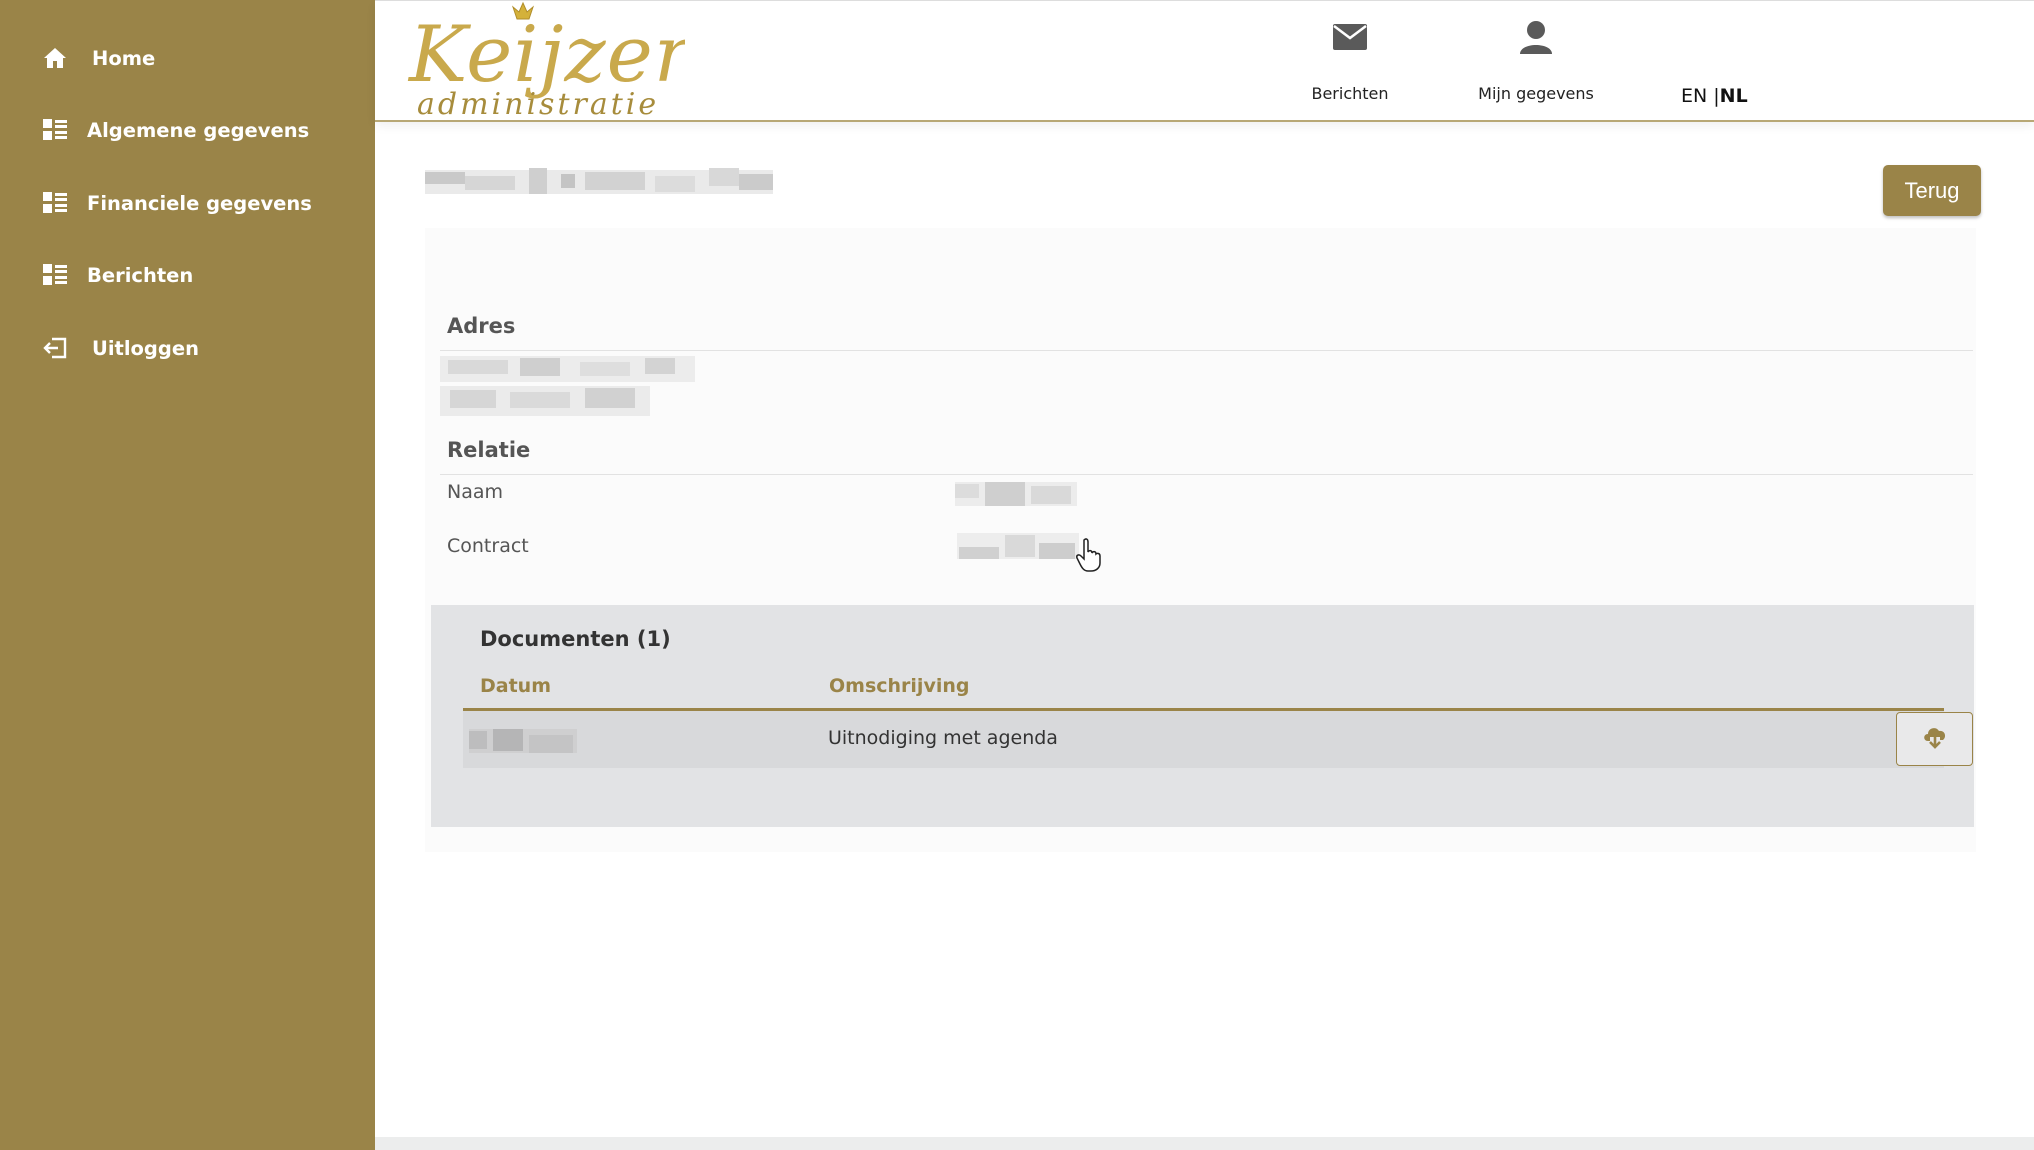 The height and width of the screenshot is (1150, 2034). Describe the element at coordinates (199, 203) in the screenshot. I see `sidebar-item-label: Financiele gegevens` at that location.